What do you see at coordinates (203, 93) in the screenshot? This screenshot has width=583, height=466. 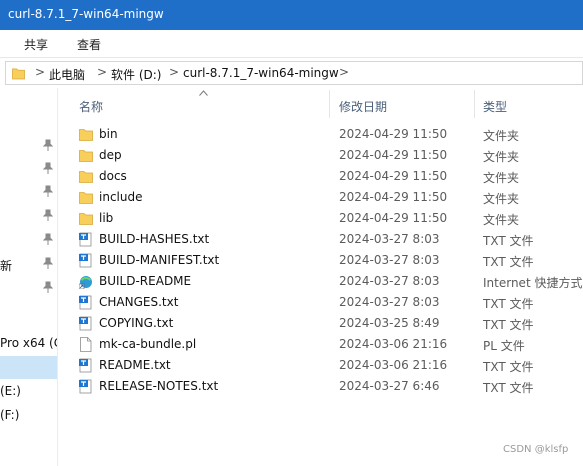 I see `sort-ascending-icon` at bounding box center [203, 93].